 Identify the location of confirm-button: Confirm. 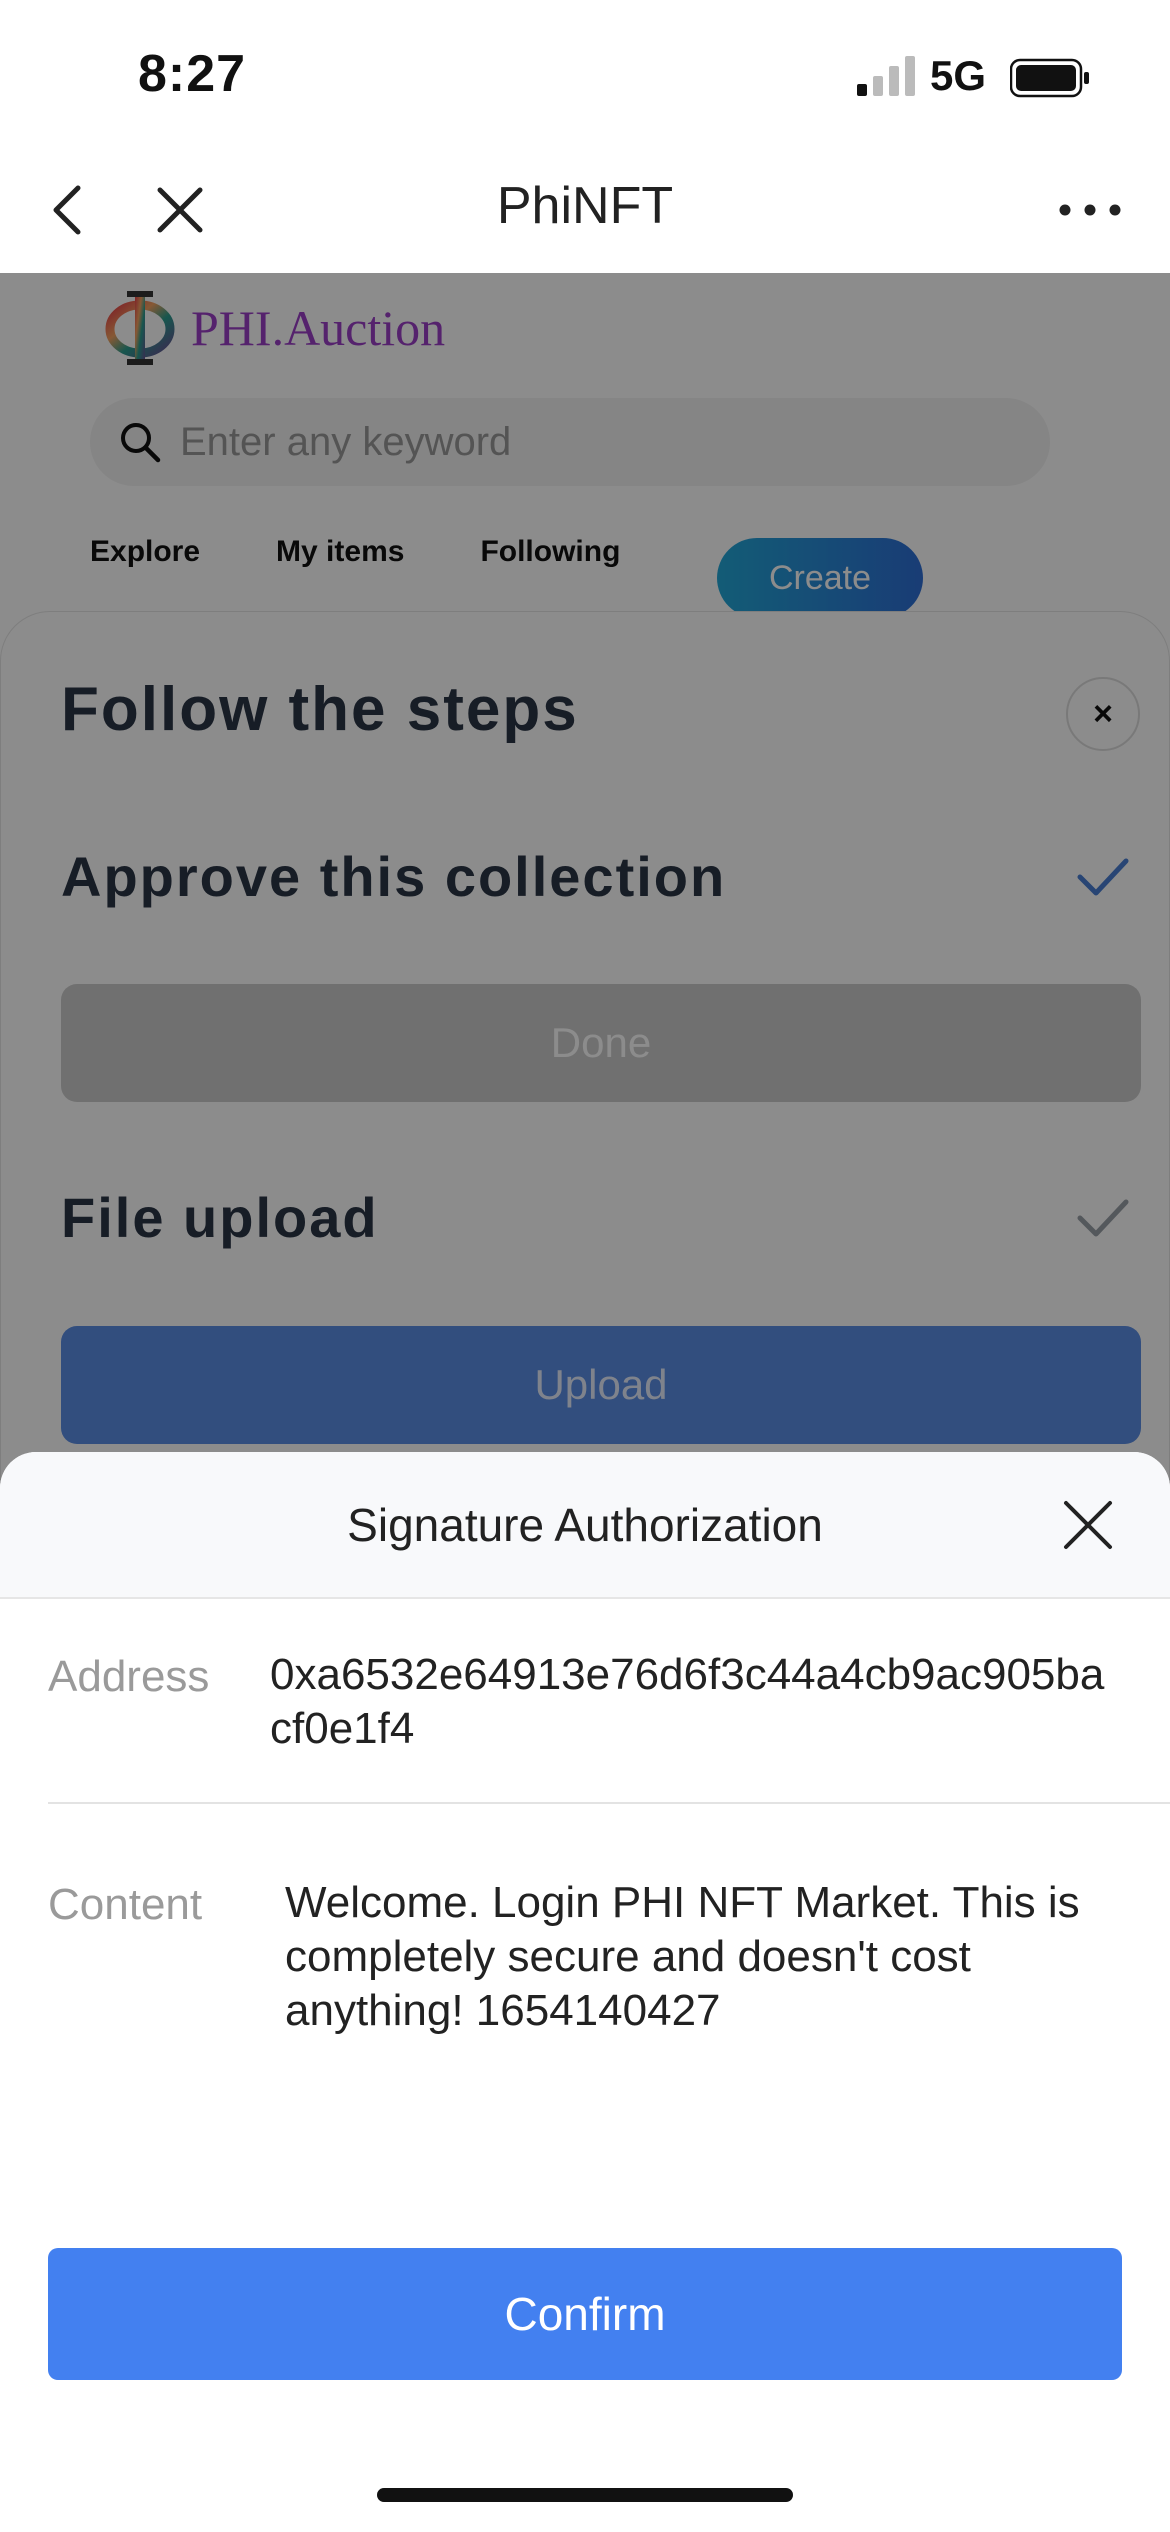
(585, 2314).